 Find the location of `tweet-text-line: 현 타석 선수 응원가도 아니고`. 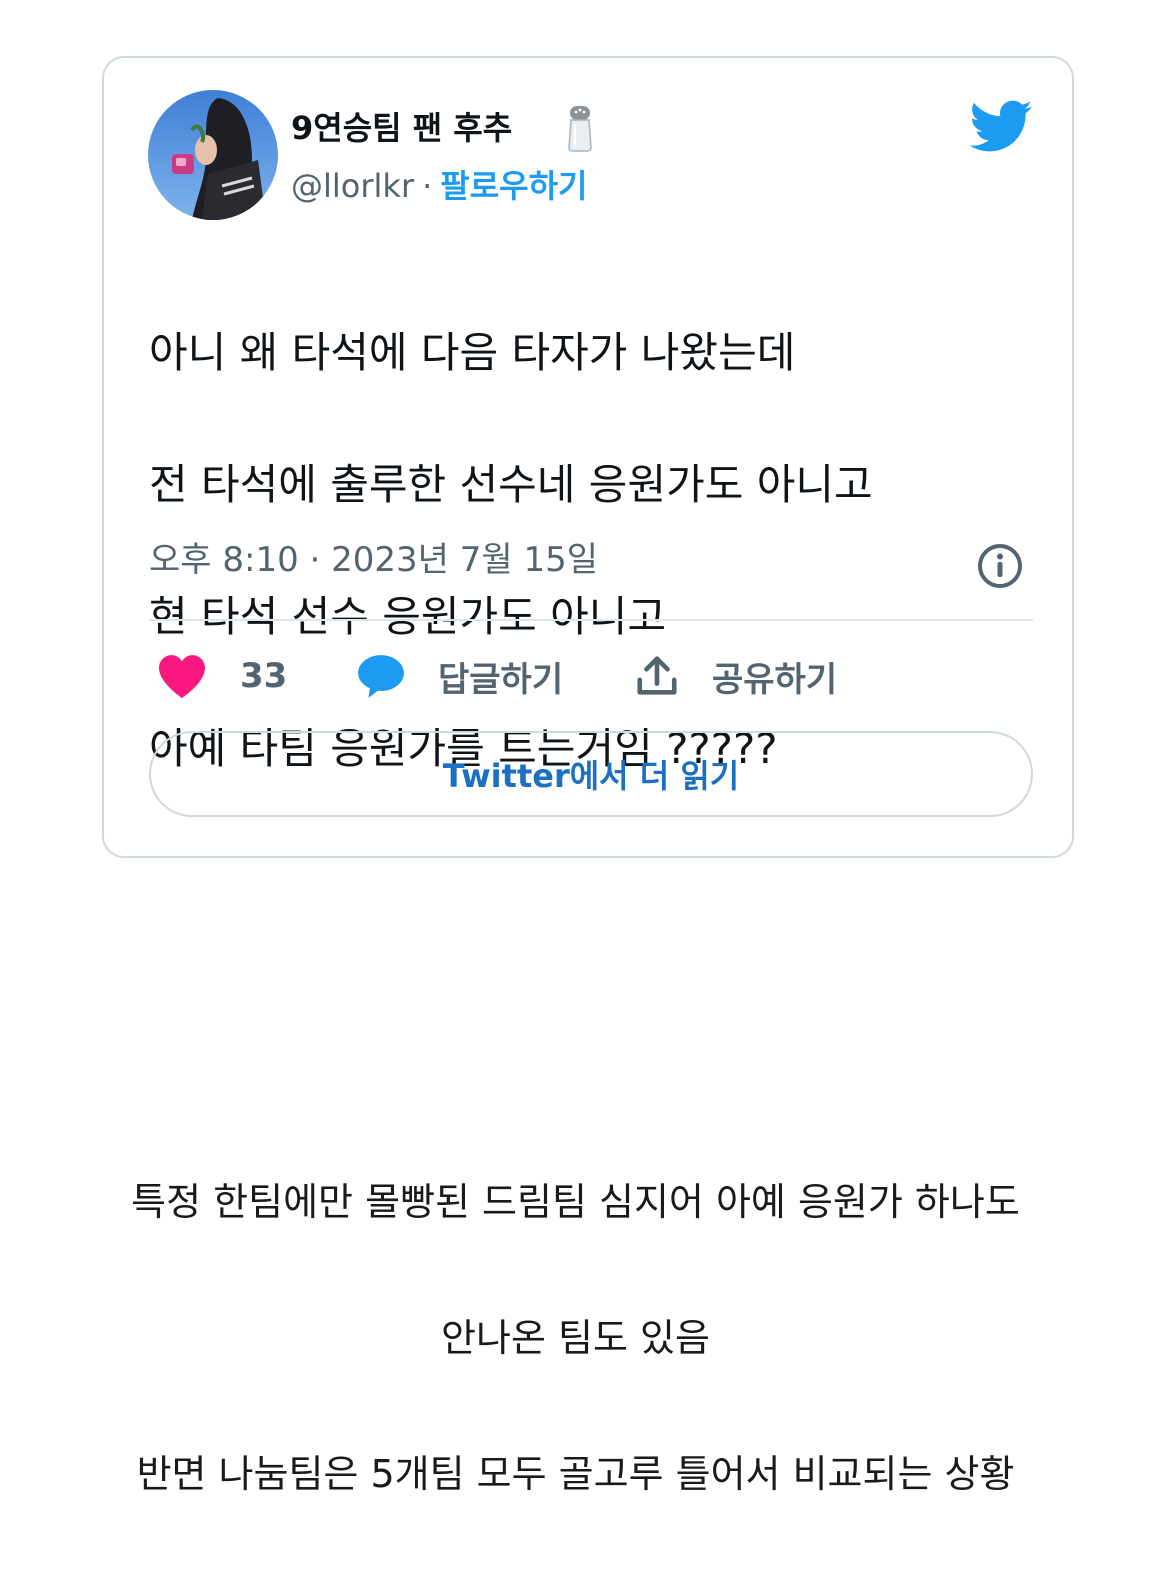

tweet-text-line: 현 타석 선수 응원가도 아니고 is located at coordinates (408, 616).